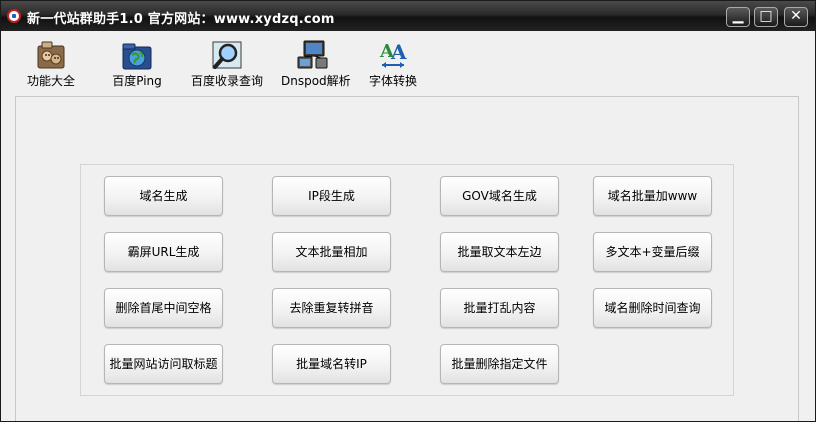  What do you see at coordinates (652, 196) in the screenshot?
I see `domain-add-www-button: 域名批量加www` at bounding box center [652, 196].